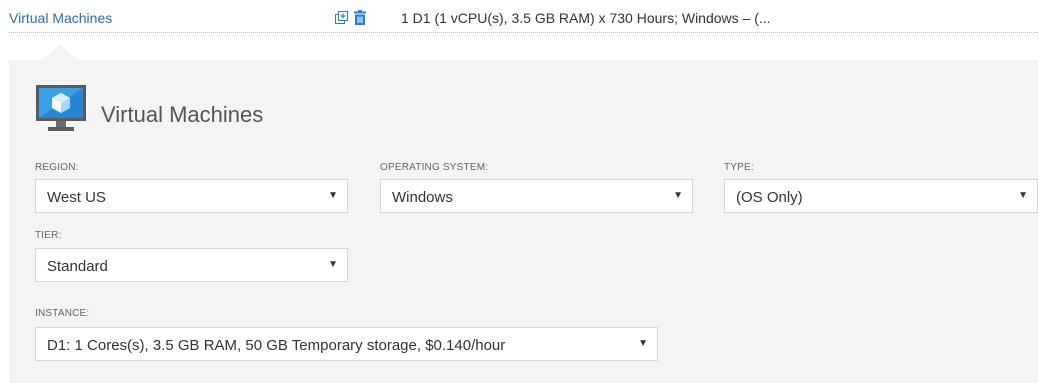 The image size is (1038, 383). I want to click on region-value: West US, so click(76, 197).